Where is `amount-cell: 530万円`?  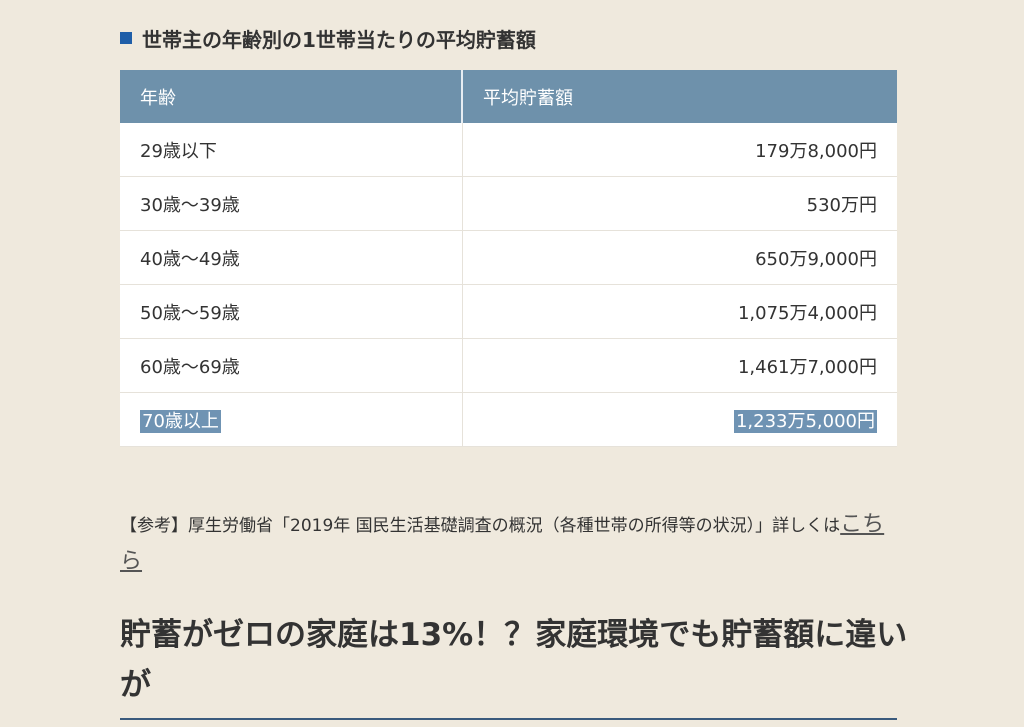
amount-cell: 530万円 is located at coordinates (679, 203).